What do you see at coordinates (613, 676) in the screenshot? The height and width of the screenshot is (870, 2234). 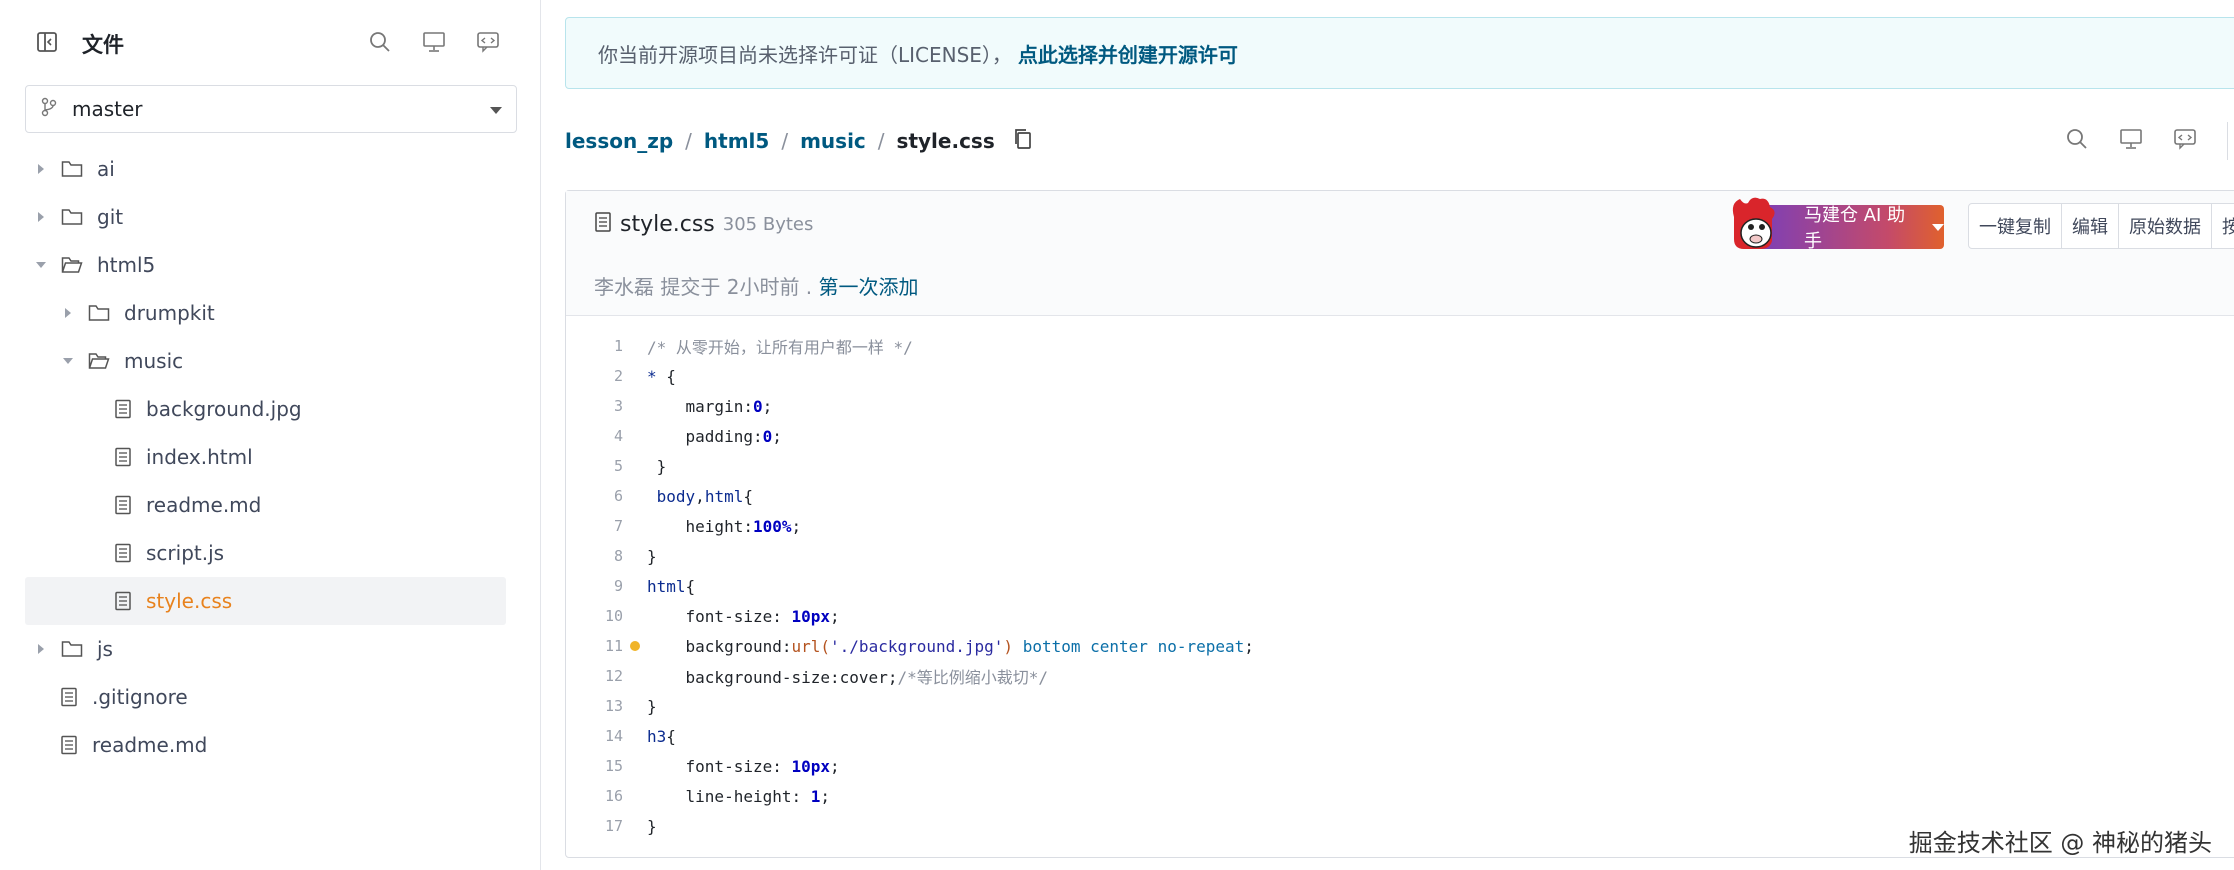 I see `line-number: 12` at bounding box center [613, 676].